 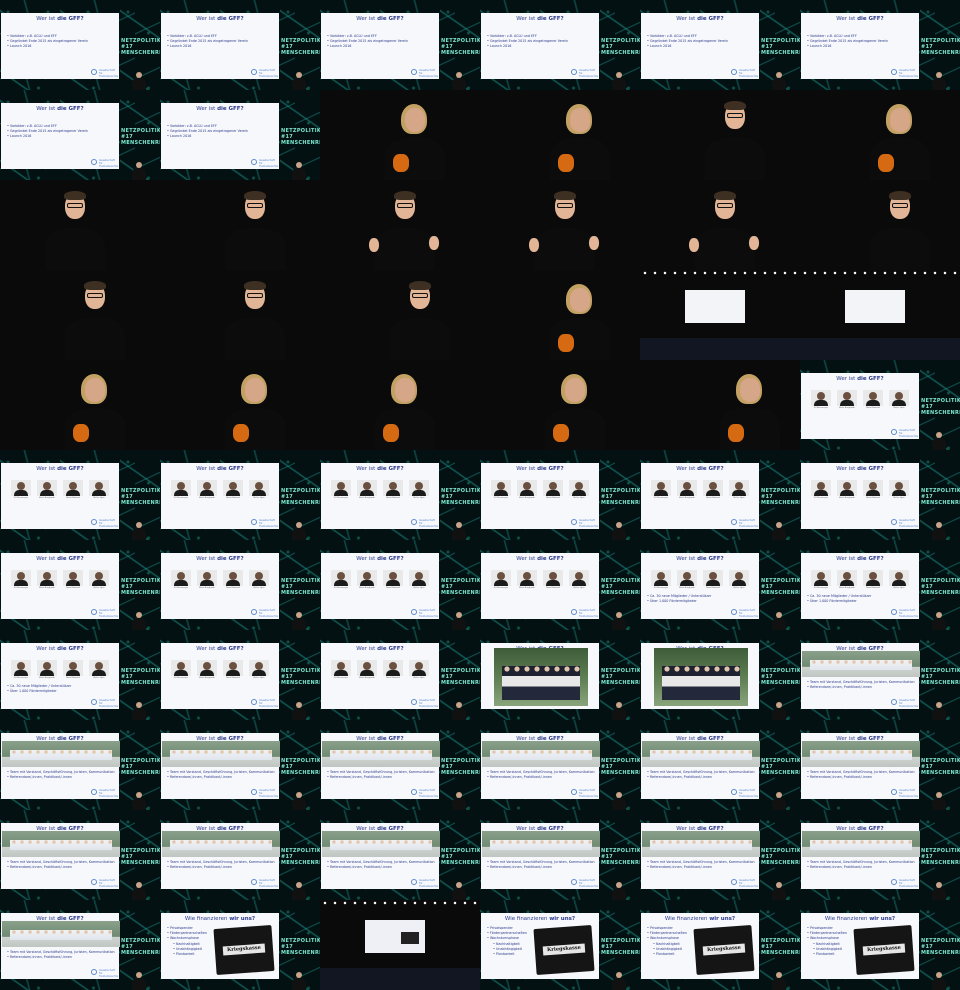 I want to click on projection-screen, so click(x=715, y=306).